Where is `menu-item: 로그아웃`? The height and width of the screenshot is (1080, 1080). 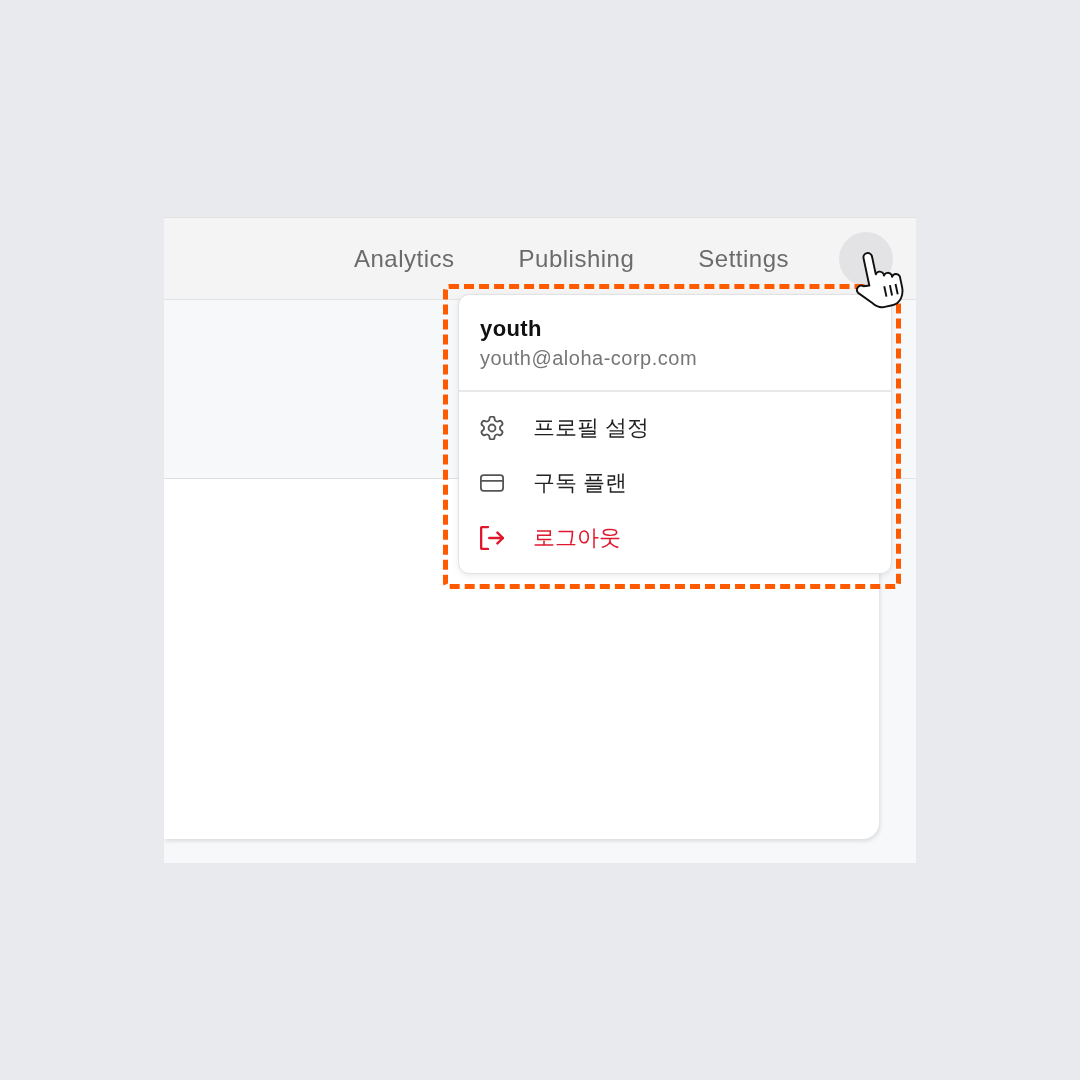 menu-item: 로그아웃 is located at coordinates (675, 537).